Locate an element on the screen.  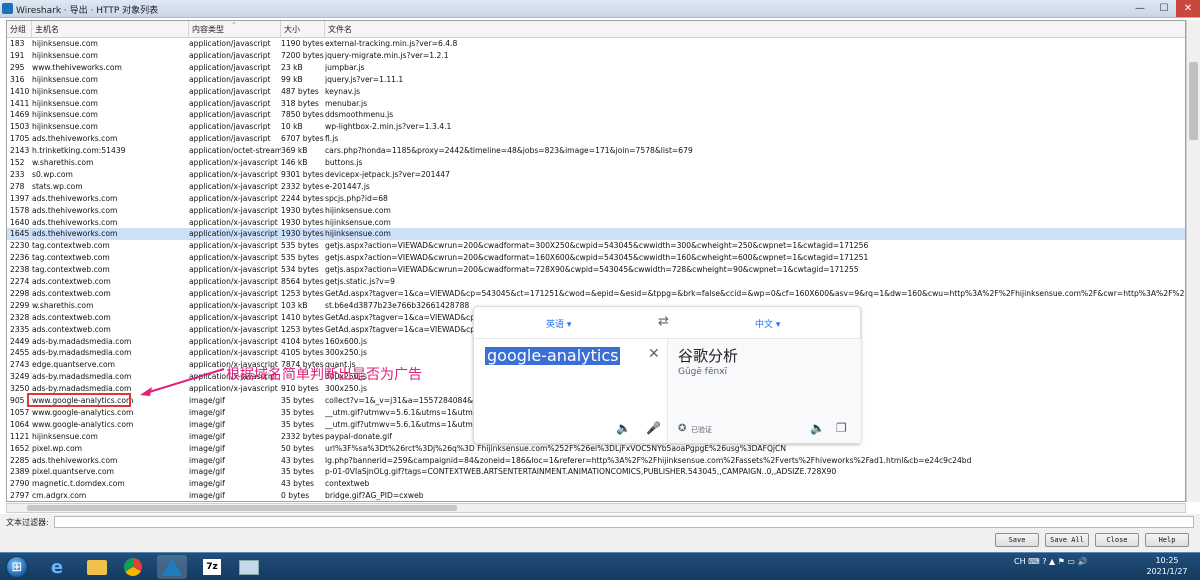
clock: 10:25 2021/1/27 is located at coordinates (1167, 566).